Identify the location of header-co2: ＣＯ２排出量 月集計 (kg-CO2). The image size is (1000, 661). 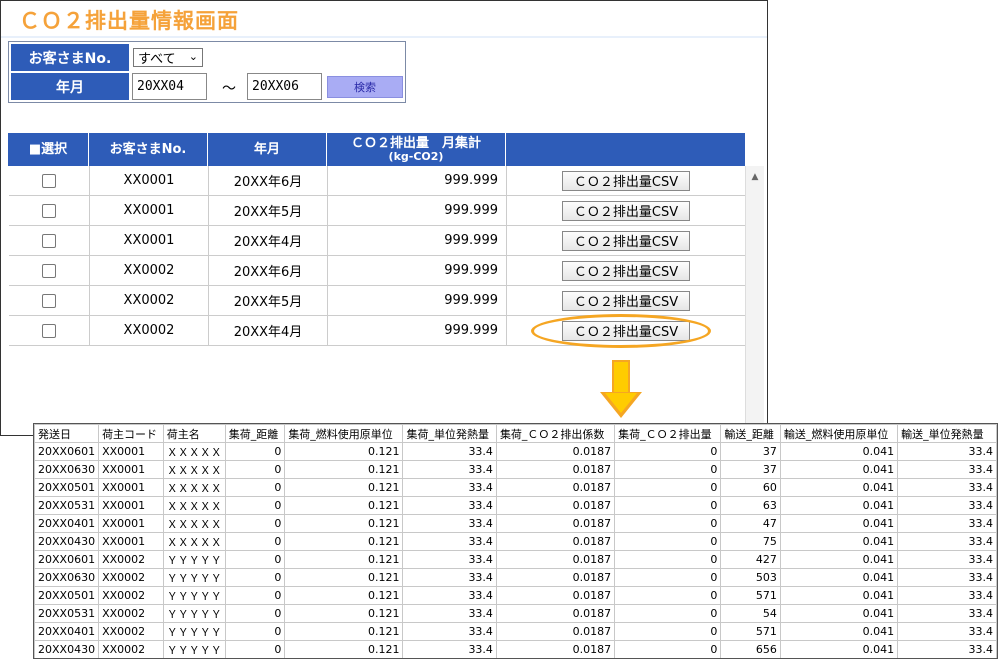
(416, 149).